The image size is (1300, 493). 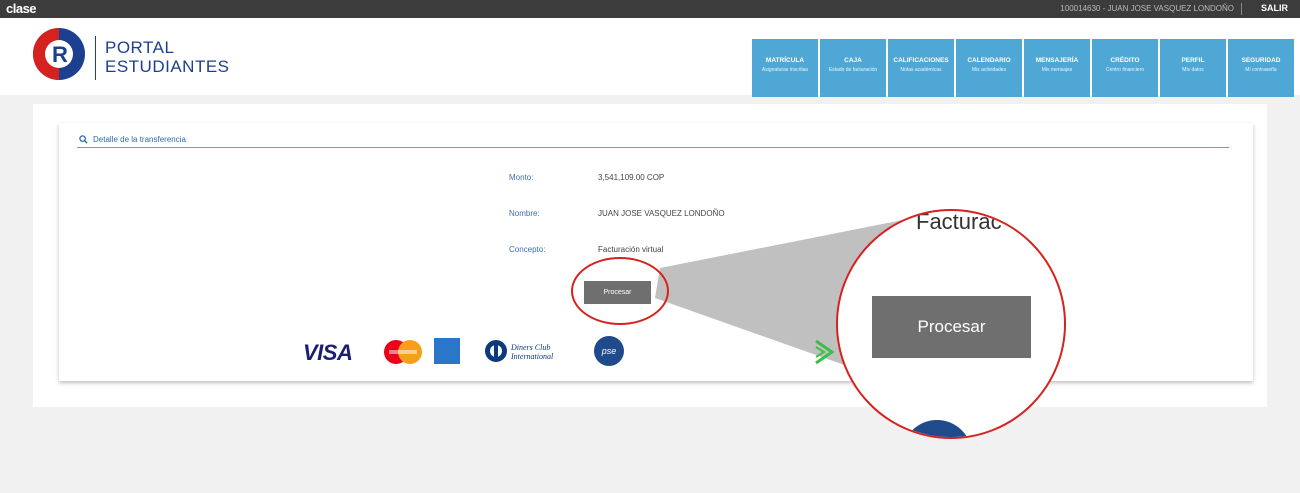 I want to click on zoom-pse-icon, so click(x=937, y=428).